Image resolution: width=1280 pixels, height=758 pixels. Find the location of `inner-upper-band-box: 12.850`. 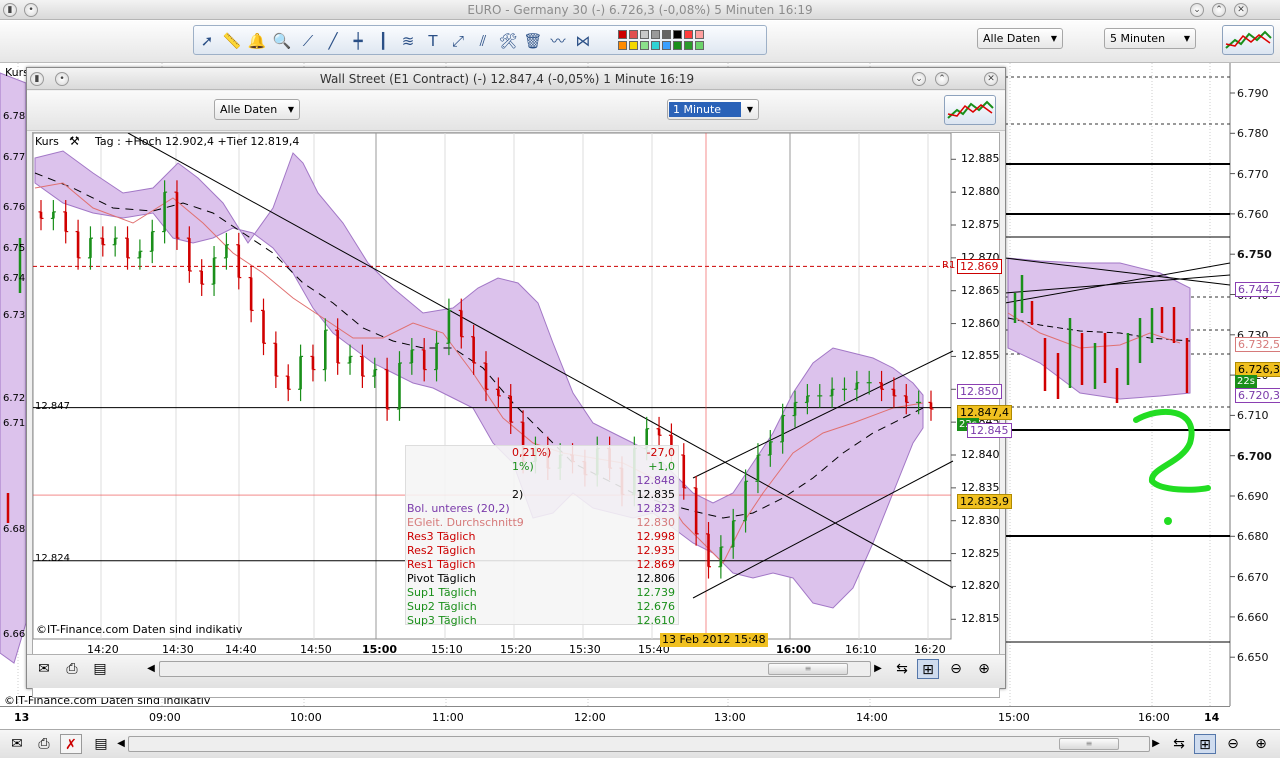

inner-upper-band-box: 12.850 is located at coordinates (979, 391).